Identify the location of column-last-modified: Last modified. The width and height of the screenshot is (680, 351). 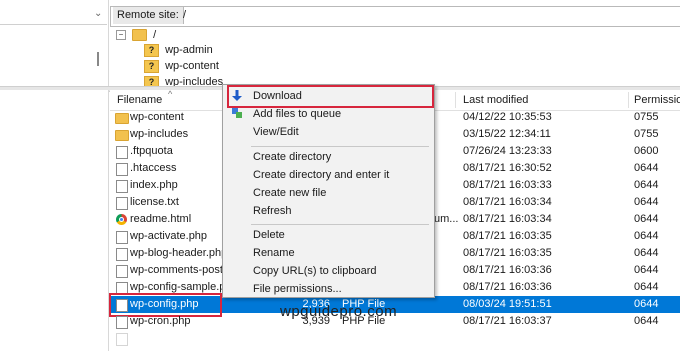
(495, 100).